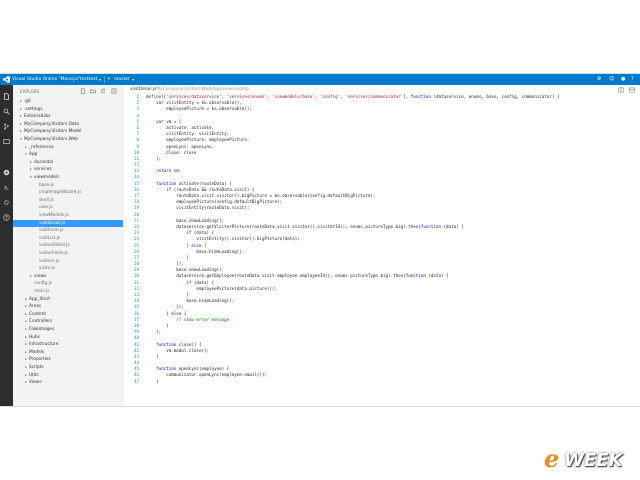  Describe the element at coordinates (68, 299) in the screenshot. I see `tree-folder: ▸ App_Start` at that location.